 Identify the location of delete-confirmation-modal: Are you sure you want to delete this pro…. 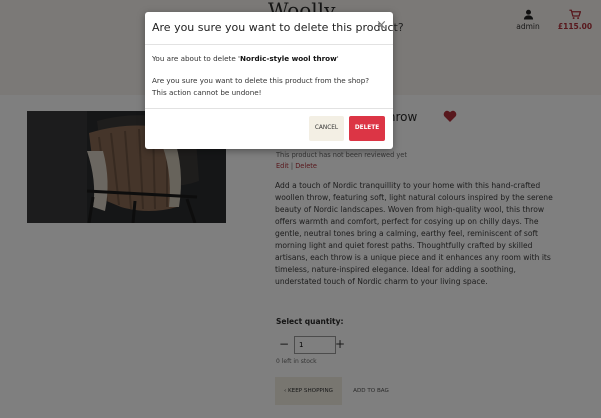
(274, 80).